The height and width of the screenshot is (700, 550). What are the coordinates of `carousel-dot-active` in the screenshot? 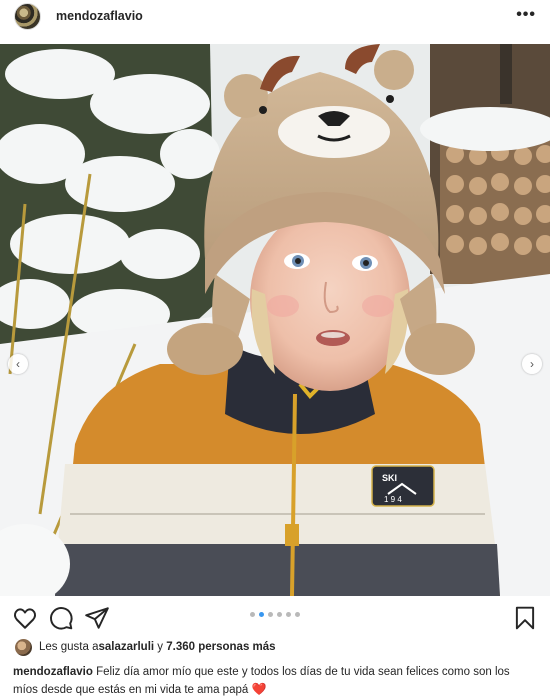 It's located at (261, 614).